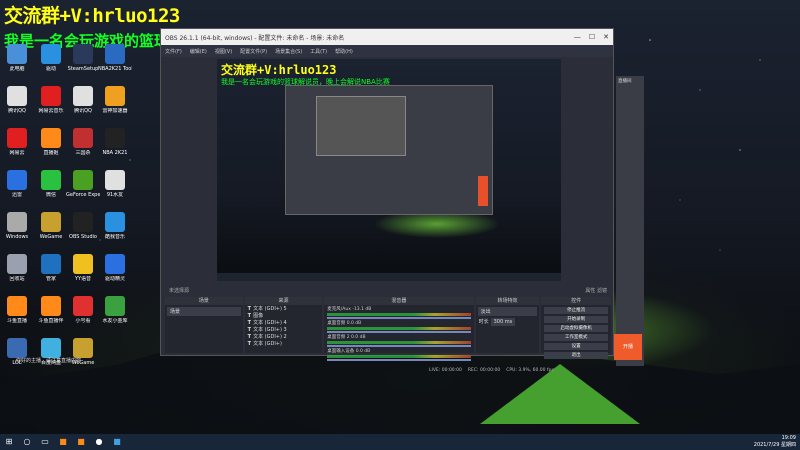  What do you see at coordinates (115, 58) in the screenshot?
I see `desktop-icon: NBA2K21 Tools` at bounding box center [115, 58].